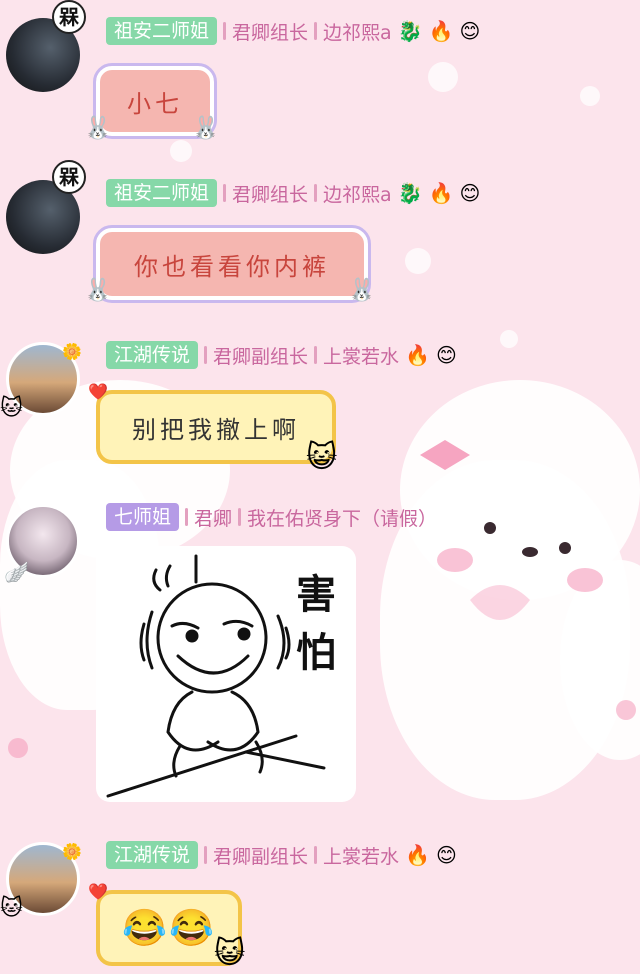 The width and height of the screenshot is (640, 974). Describe the element at coordinates (216, 429) in the screenshot. I see `message-text: 别把我撤上啊` at that location.